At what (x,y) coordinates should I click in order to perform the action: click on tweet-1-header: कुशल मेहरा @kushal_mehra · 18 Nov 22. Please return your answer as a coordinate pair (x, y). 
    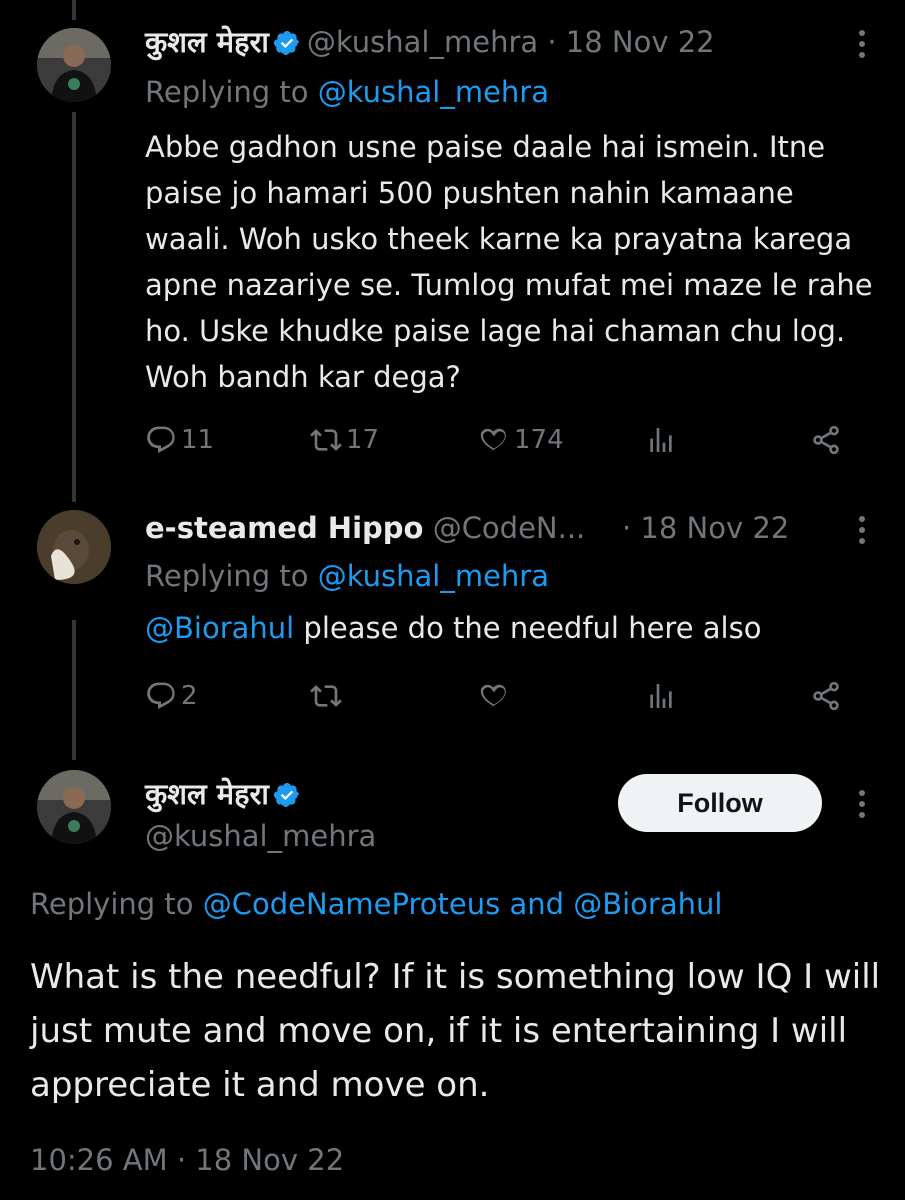
    Looking at the image, I should click on (430, 42).